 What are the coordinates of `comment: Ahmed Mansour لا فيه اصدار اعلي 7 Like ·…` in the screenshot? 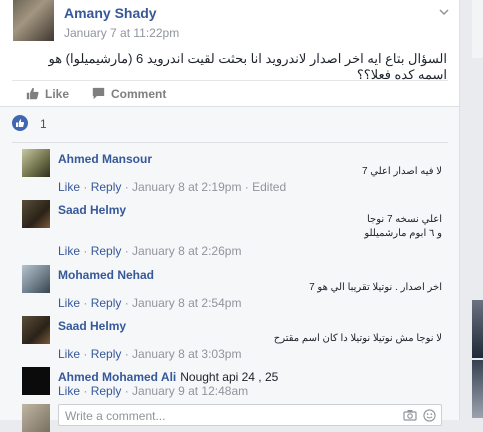 It's located at (232, 171).